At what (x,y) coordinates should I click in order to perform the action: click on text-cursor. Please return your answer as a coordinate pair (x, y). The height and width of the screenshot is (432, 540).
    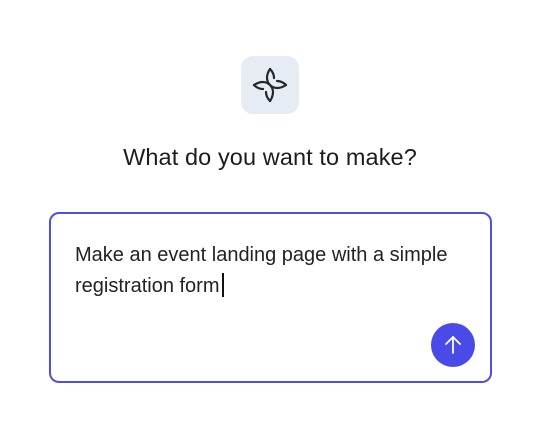
    Looking at the image, I should click on (222, 285).